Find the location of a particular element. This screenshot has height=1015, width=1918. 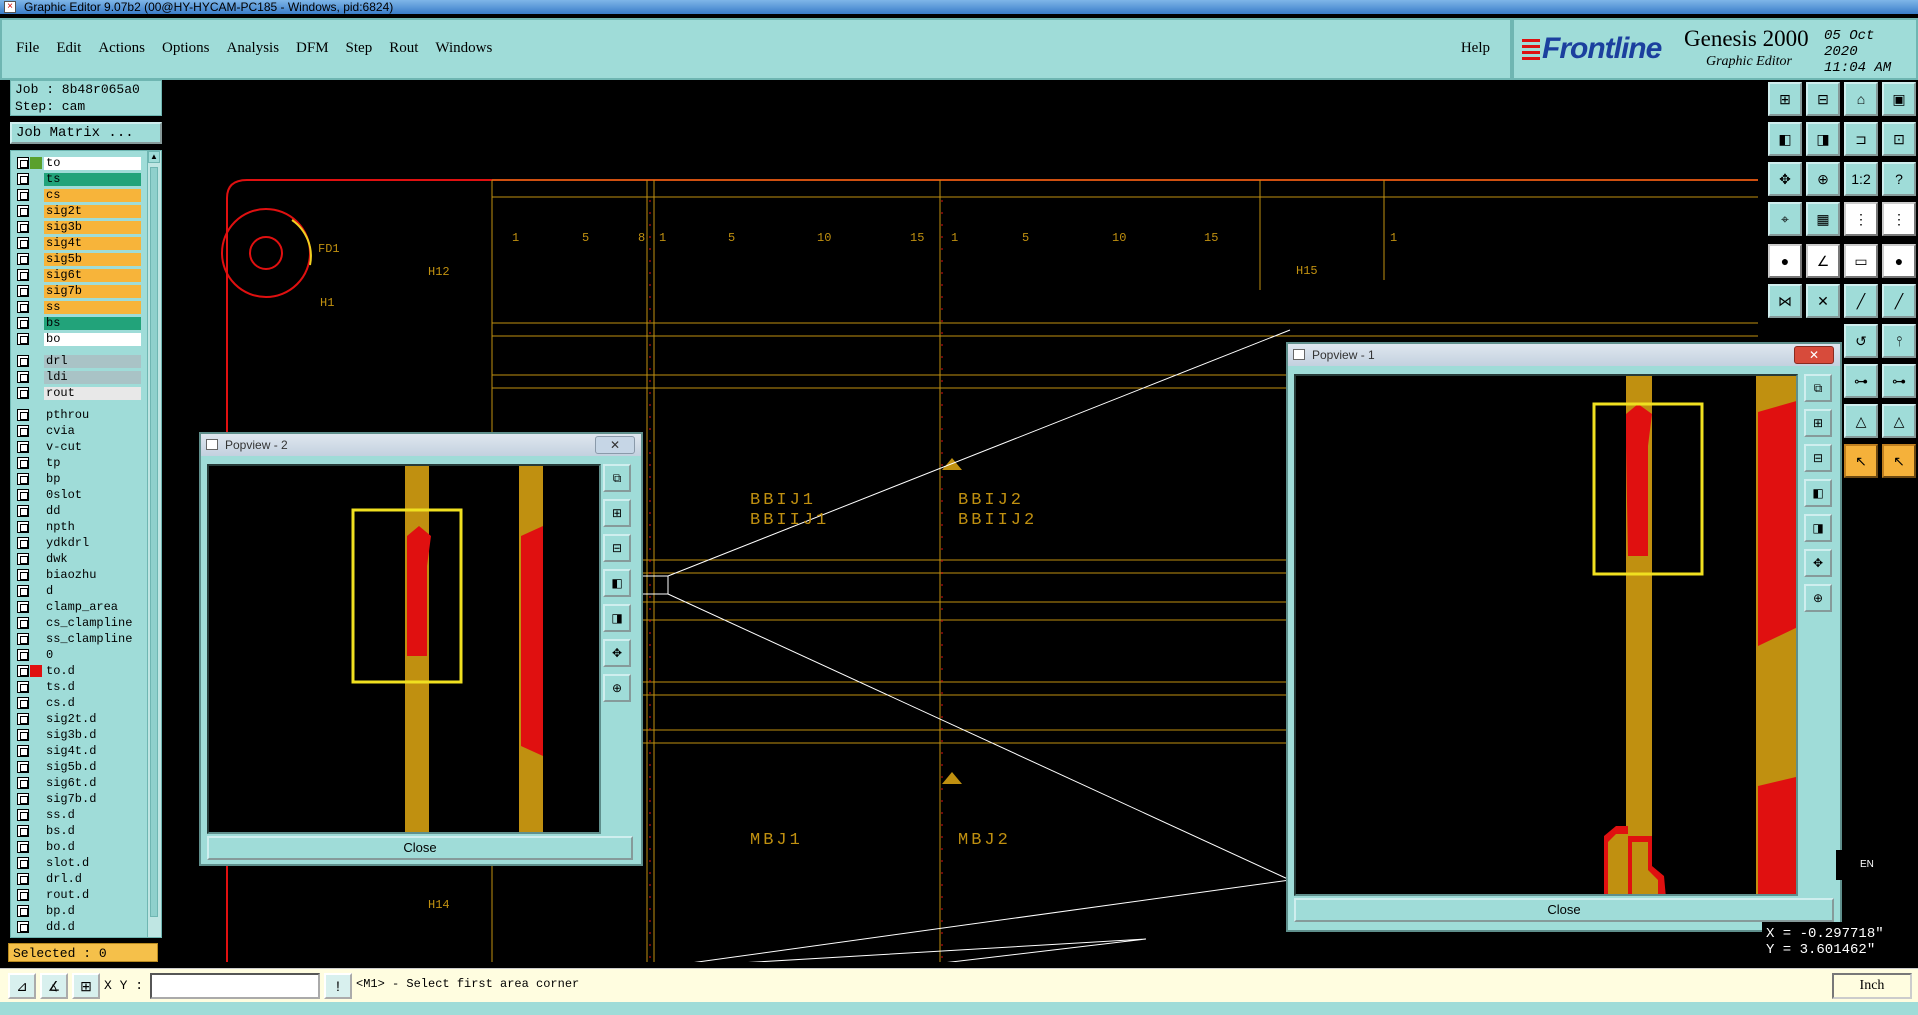

layer-name: ydkdrl is located at coordinates (92, 543).